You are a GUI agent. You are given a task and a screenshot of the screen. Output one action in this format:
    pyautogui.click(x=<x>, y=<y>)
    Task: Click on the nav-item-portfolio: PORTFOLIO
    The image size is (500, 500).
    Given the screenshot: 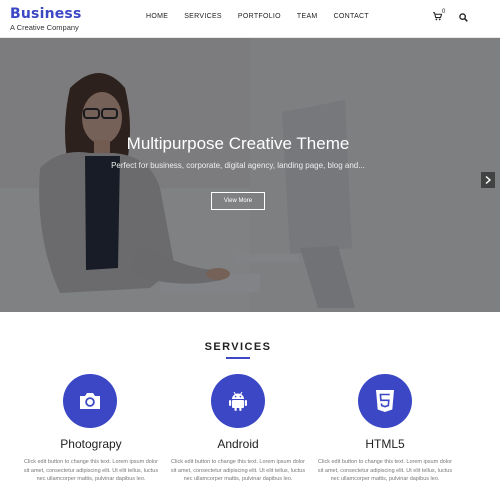 What is the action you would take?
    pyautogui.click(x=259, y=16)
    